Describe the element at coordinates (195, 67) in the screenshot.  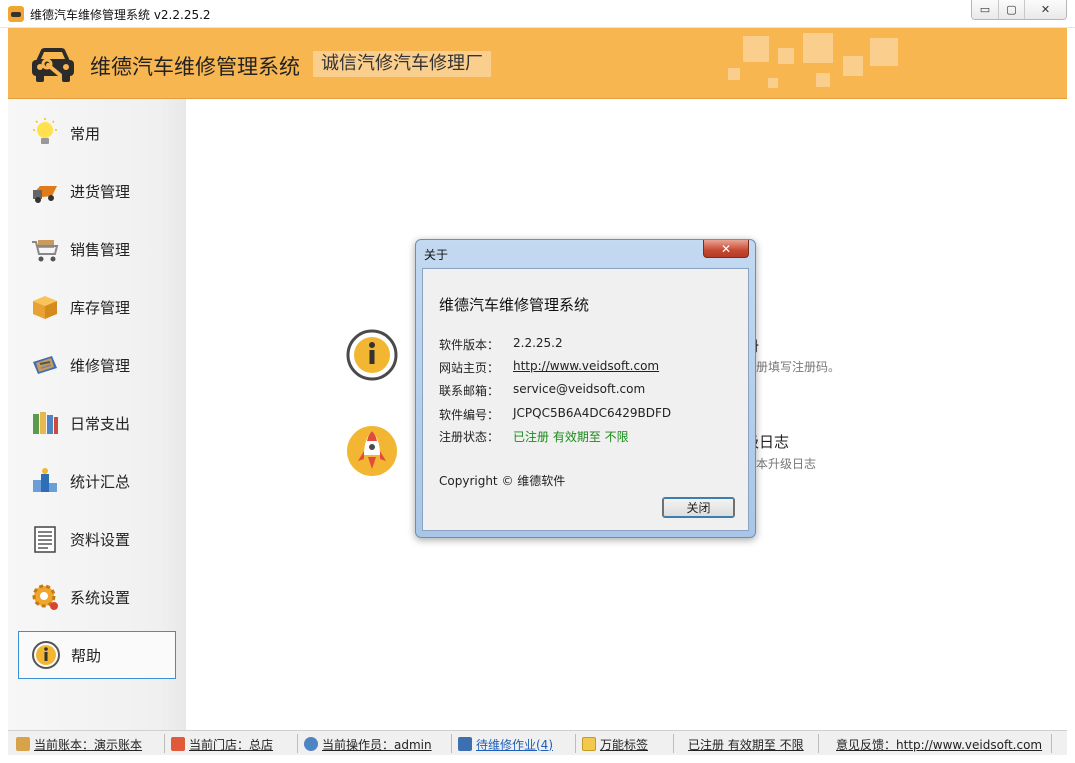
I see `app-name: 维德汽车维修管理系统` at that location.